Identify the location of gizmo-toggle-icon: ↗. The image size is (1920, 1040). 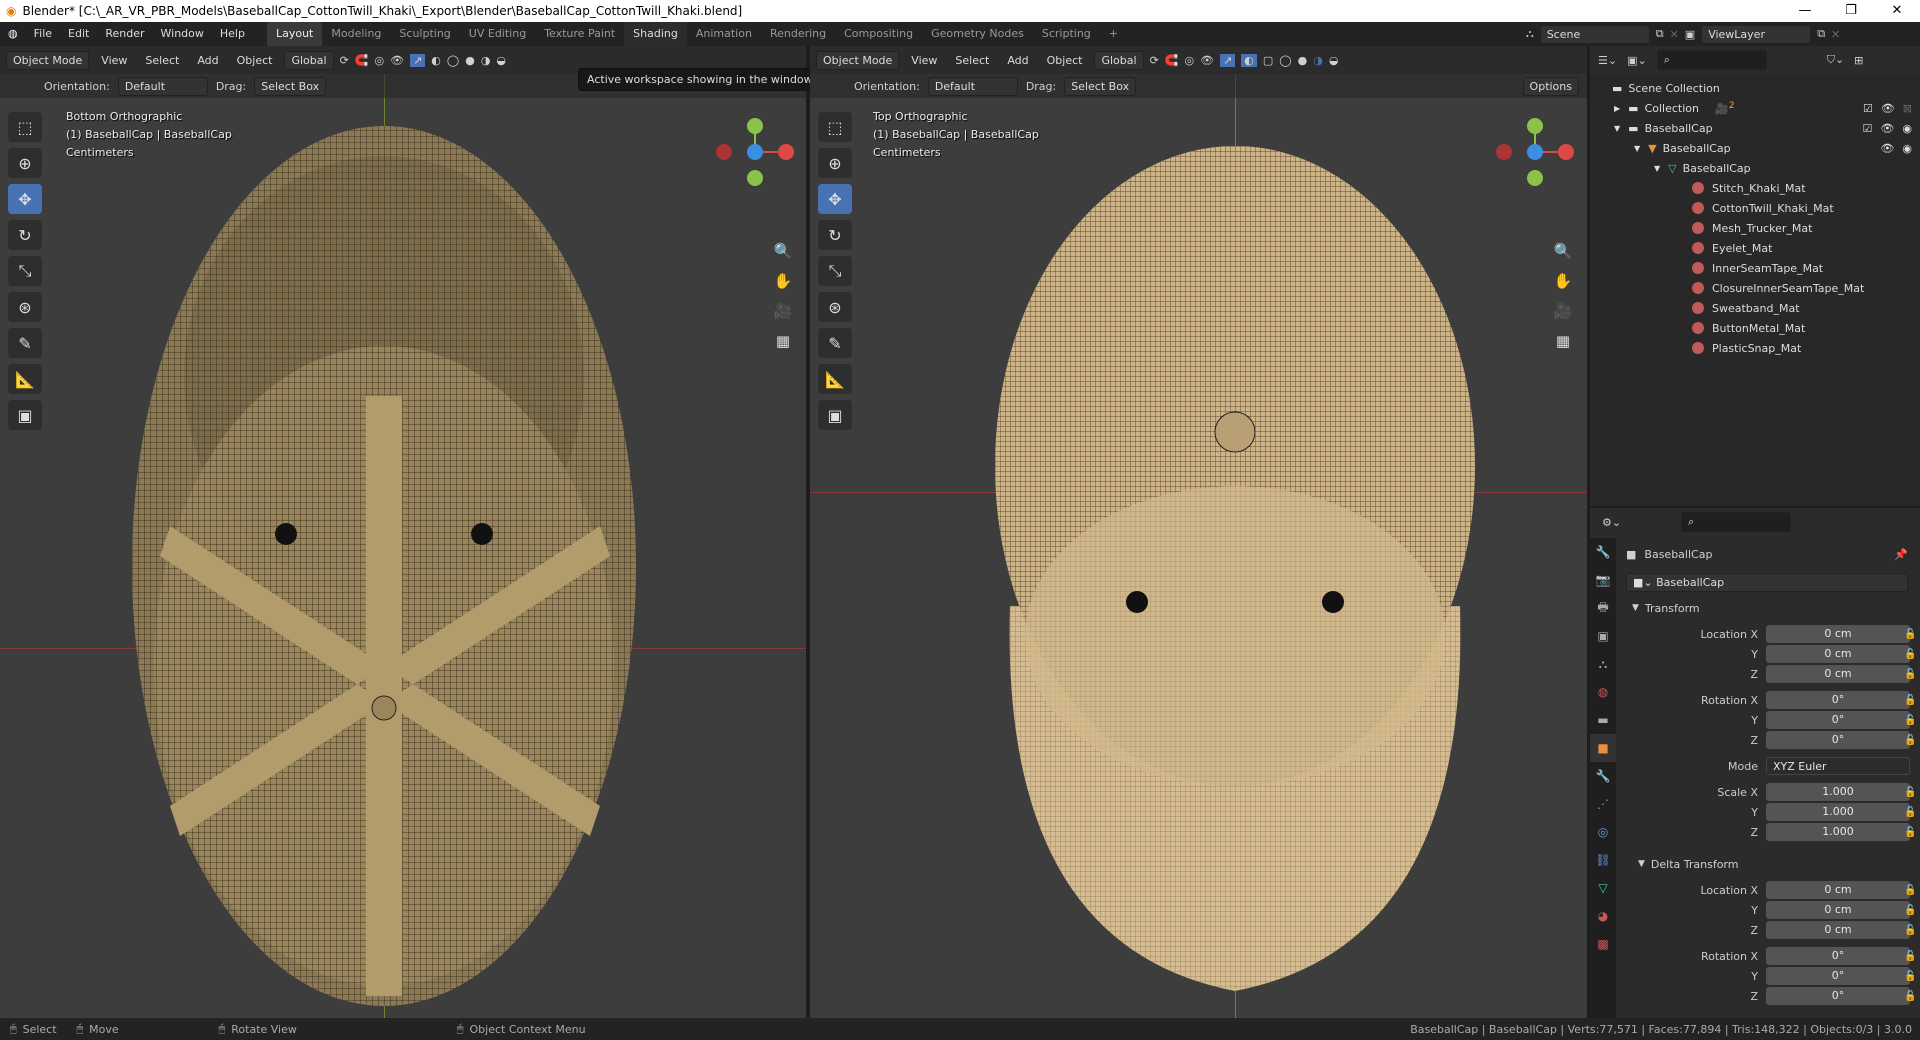
(1228, 60).